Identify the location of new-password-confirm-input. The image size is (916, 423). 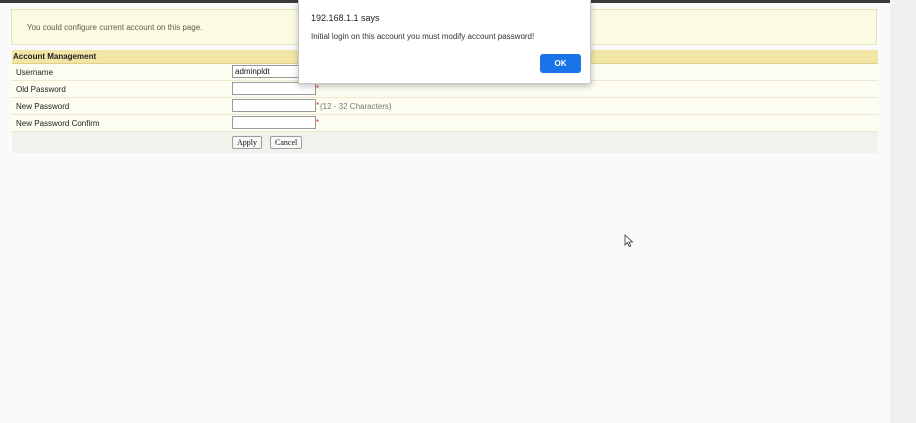
(274, 122).